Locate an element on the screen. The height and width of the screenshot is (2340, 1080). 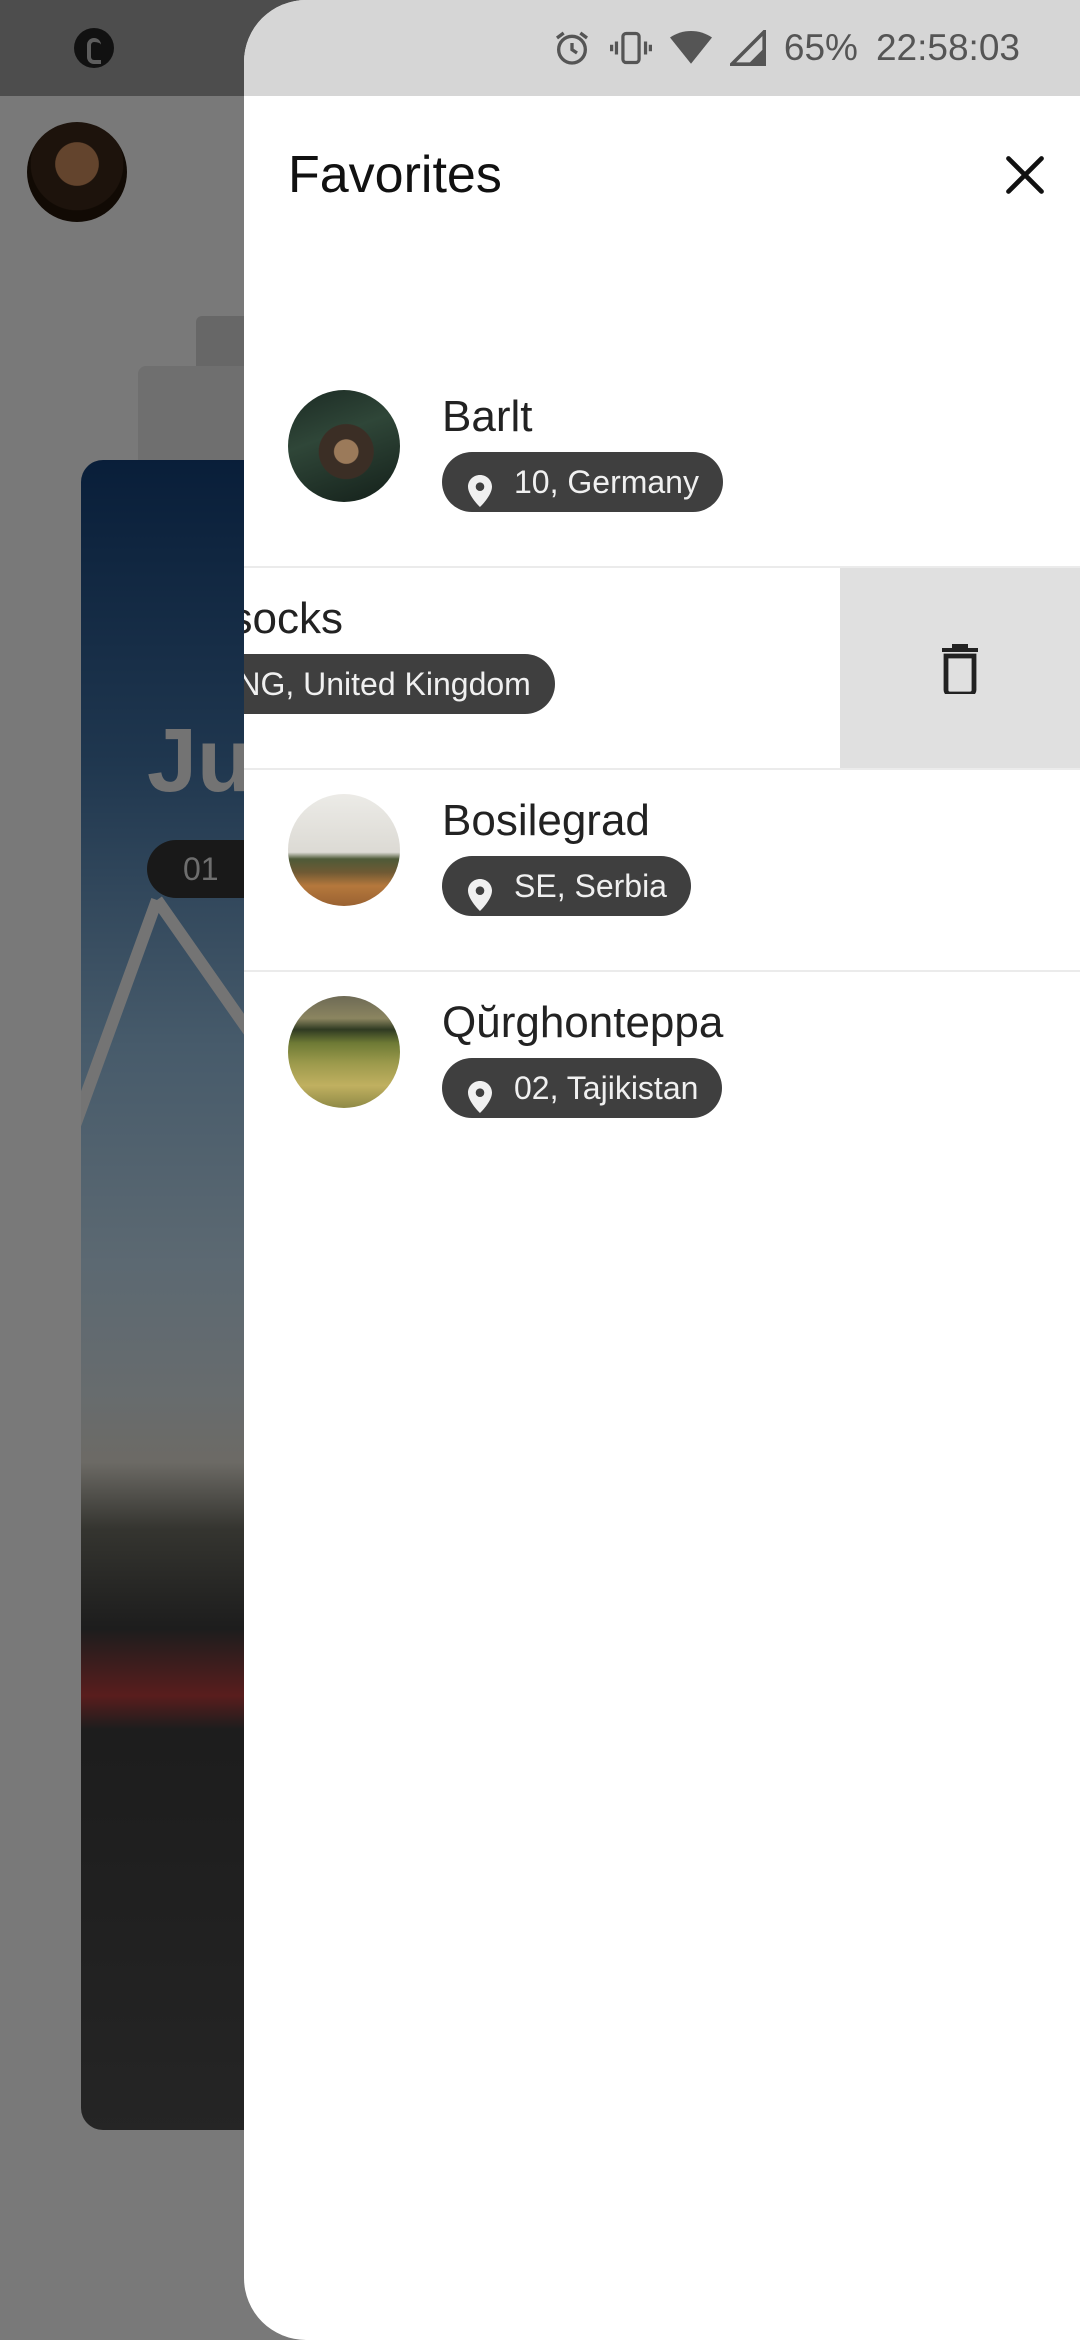
favorite-item: Qŭrghonteppa 02, Tajikistan is located at coordinates (662, 1072).